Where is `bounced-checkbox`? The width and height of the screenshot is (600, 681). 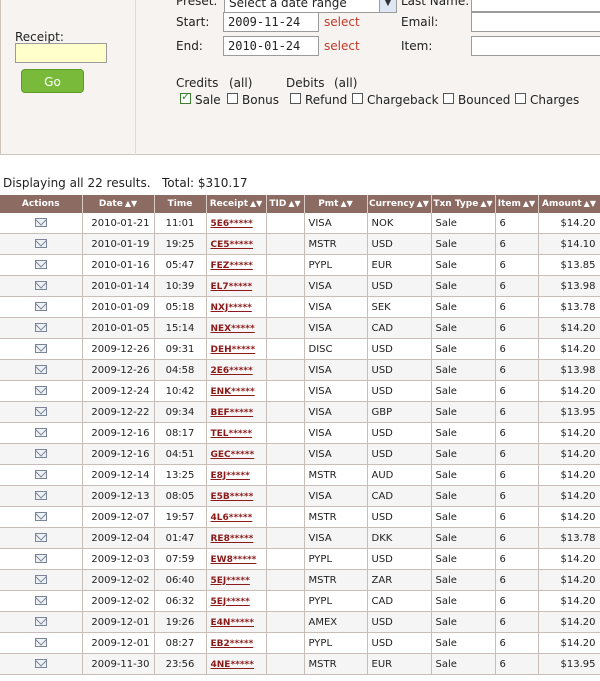
bounced-checkbox is located at coordinates (448, 98).